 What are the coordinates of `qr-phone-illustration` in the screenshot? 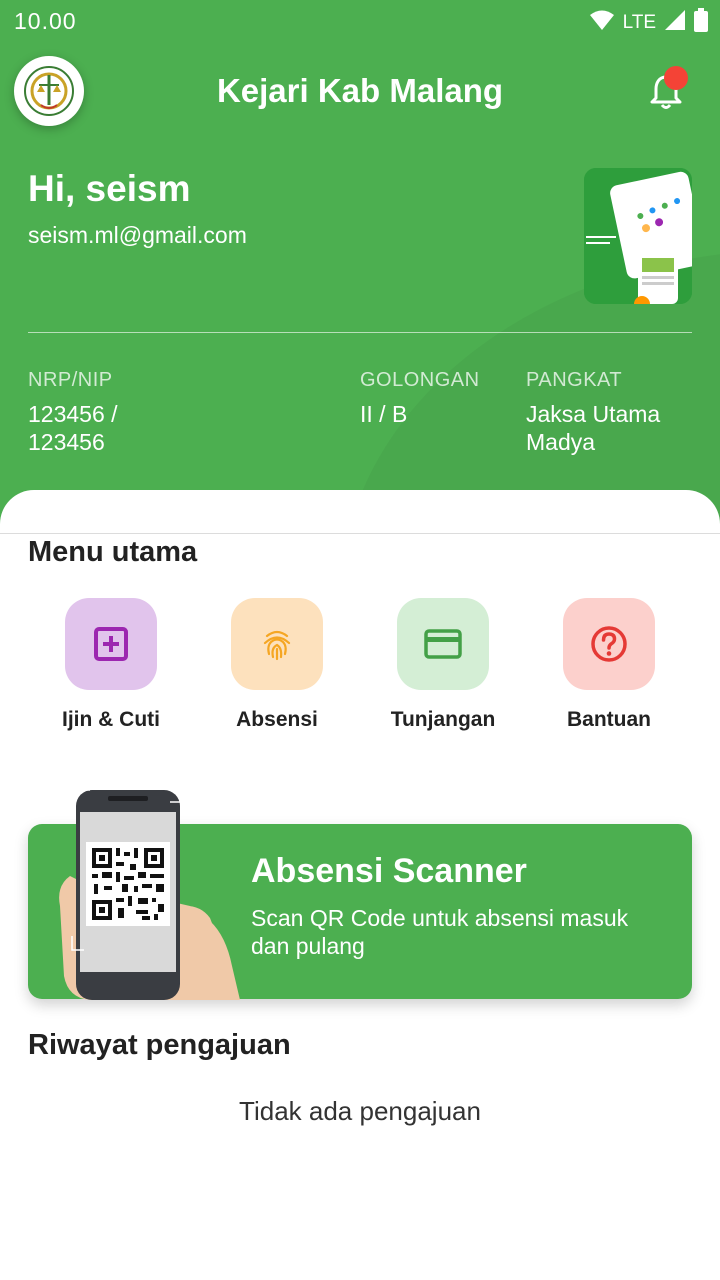 It's located at (145, 893).